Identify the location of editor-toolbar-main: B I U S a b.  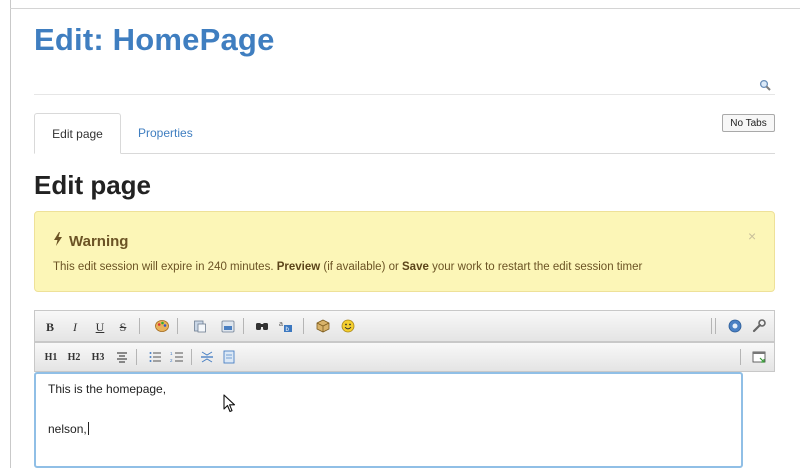
(404, 326).